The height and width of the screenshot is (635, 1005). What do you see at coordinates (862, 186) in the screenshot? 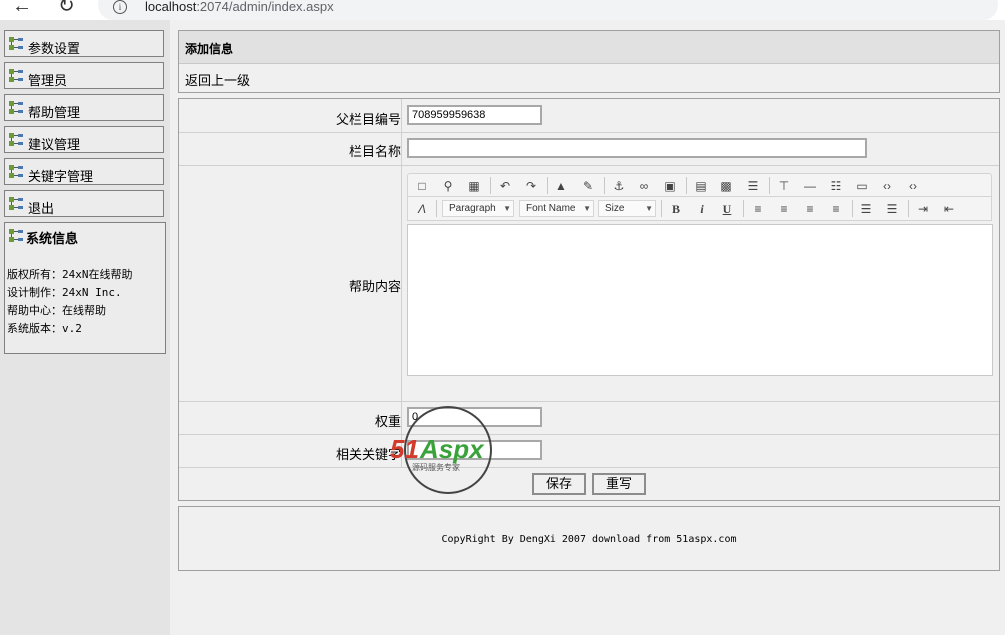
I see `eraser-icon: ▭` at bounding box center [862, 186].